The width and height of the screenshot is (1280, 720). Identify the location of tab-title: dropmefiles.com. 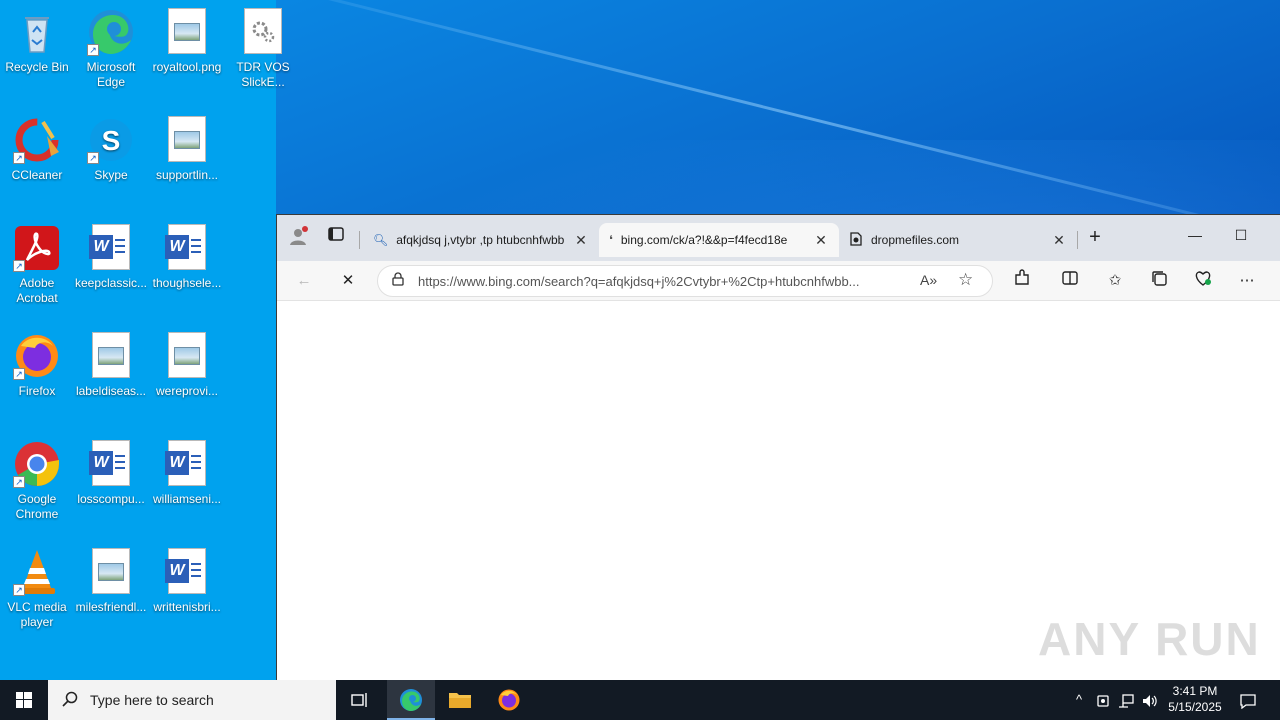
(915, 240).